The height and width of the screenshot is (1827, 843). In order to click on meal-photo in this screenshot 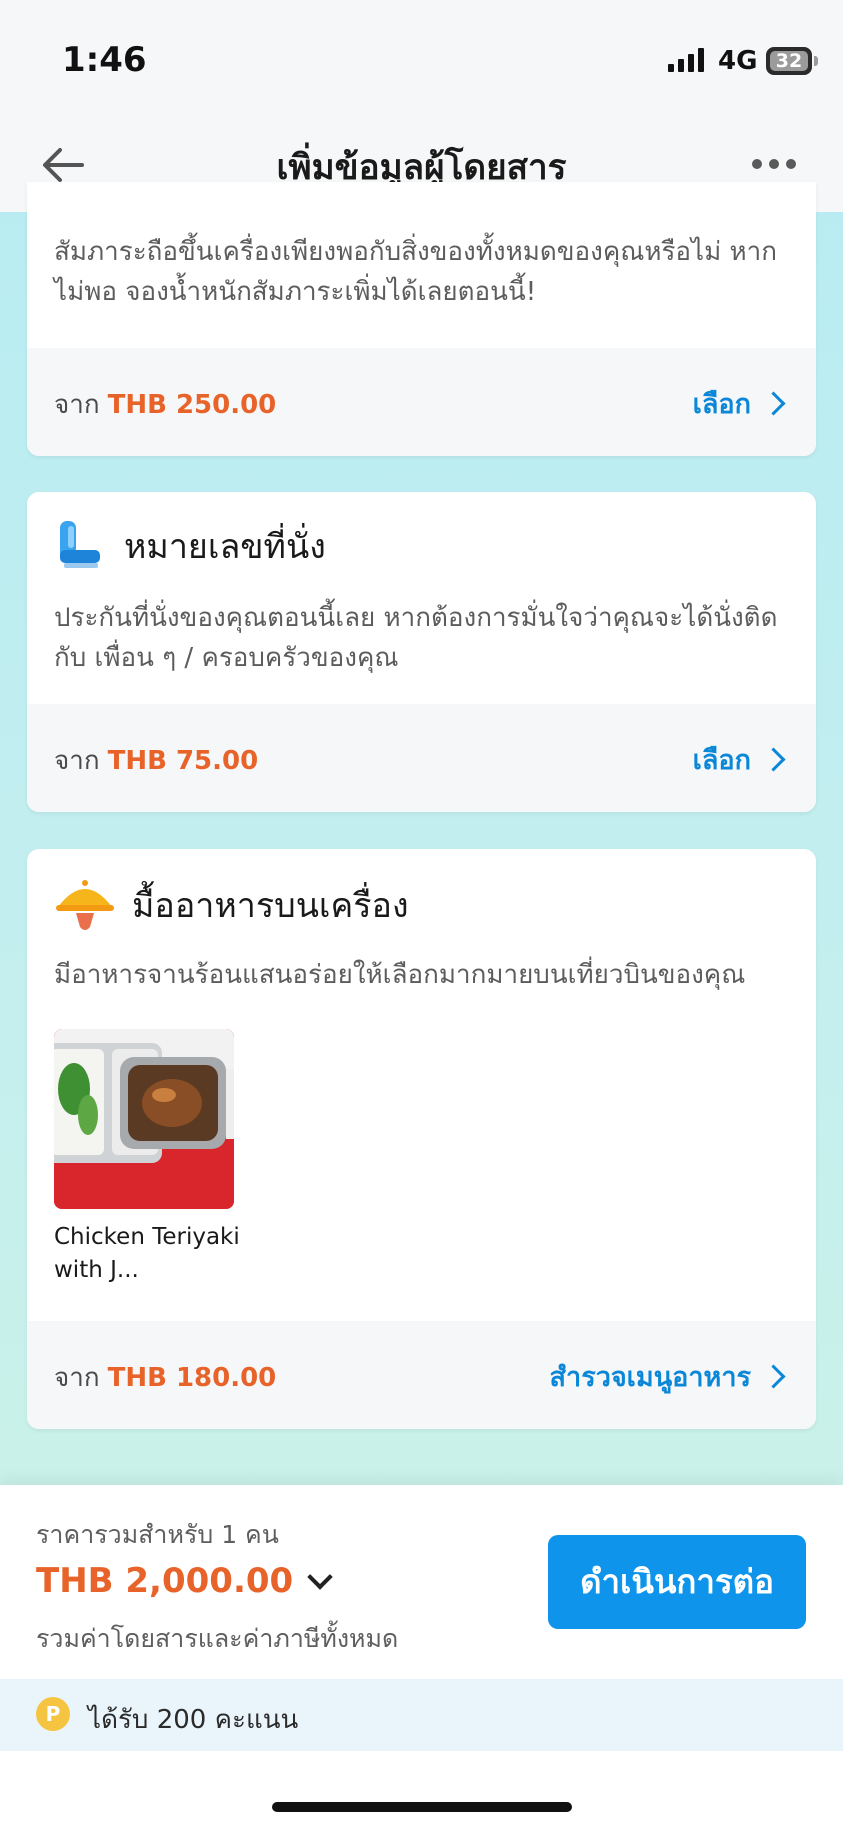, I will do `click(144, 1119)`.